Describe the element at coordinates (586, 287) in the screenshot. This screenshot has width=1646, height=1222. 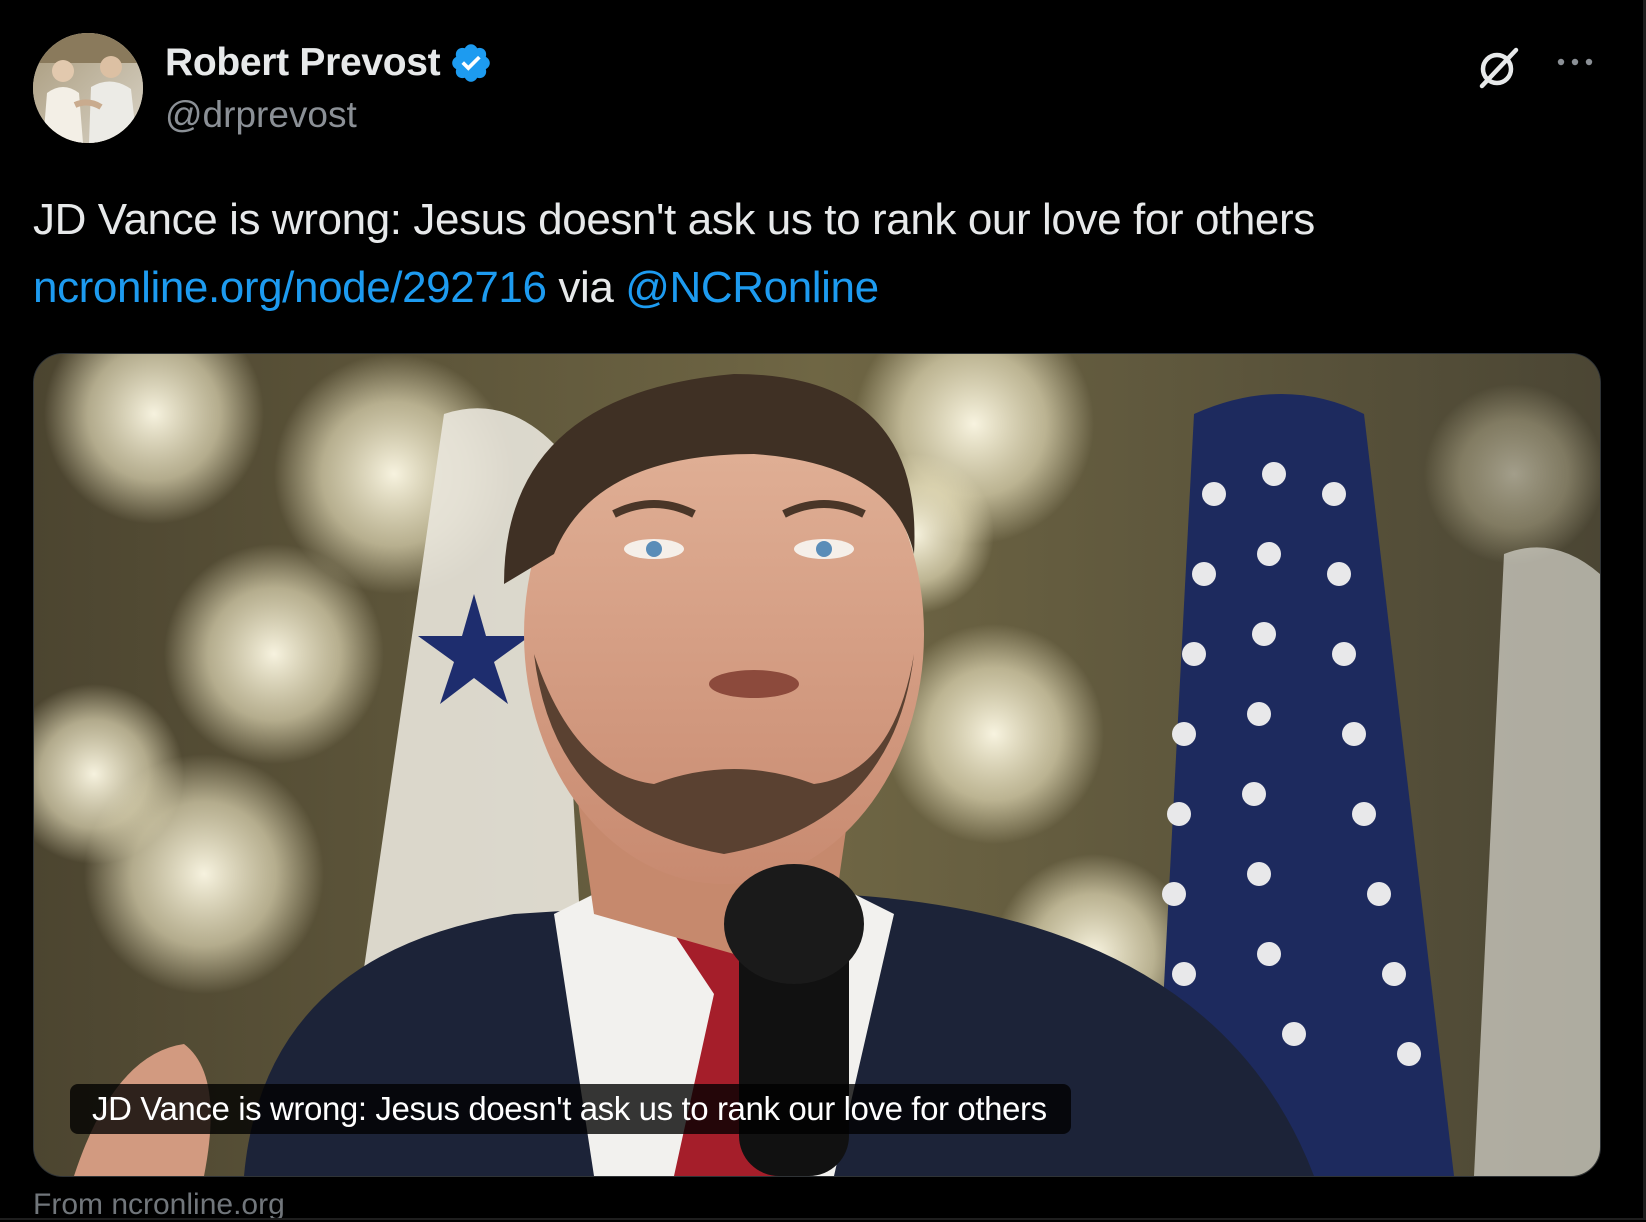
I see `via-text: via` at that location.